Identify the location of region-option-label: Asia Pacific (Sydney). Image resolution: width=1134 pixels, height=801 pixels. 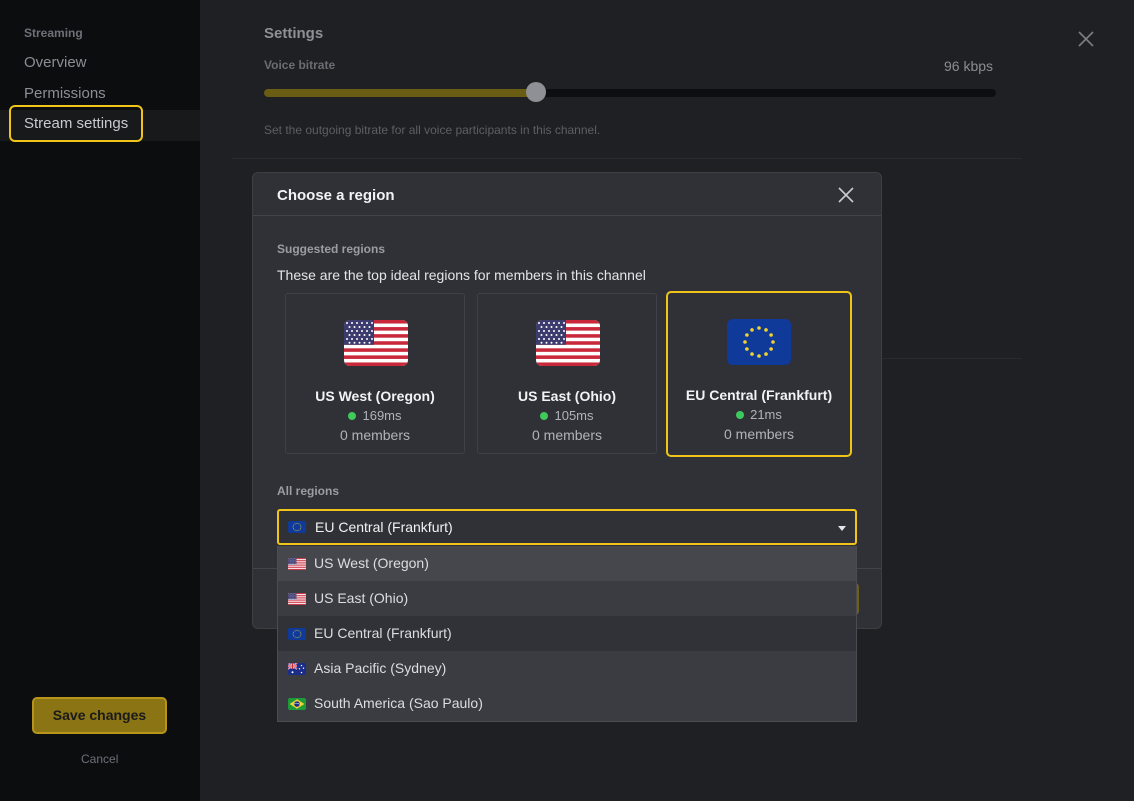
(380, 668).